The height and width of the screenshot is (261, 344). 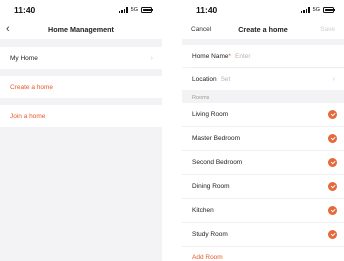 I want to click on room-name: Second Bedroom, so click(x=217, y=162).